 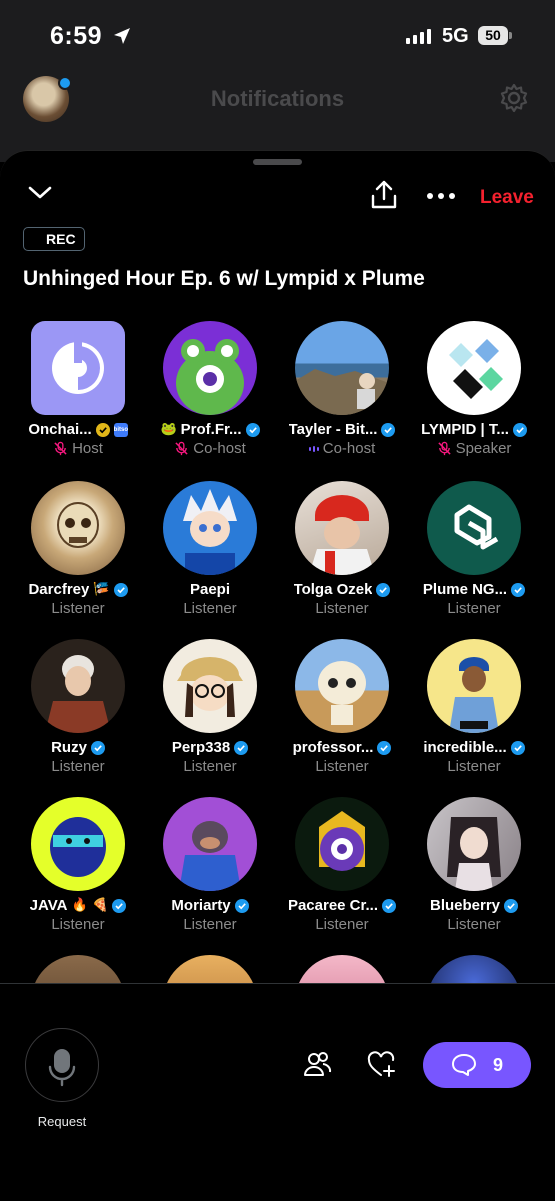 What do you see at coordinates (78, 747) in the screenshot?
I see `participant-name-row: Ruzy` at bounding box center [78, 747].